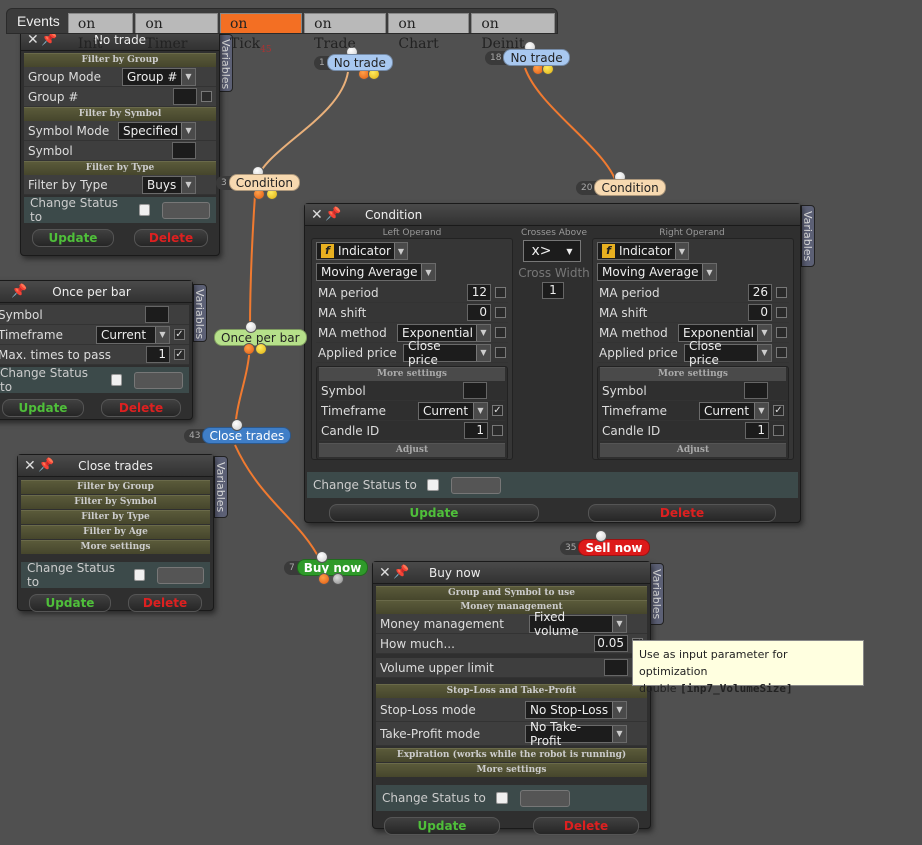  I want to click on node-condition-3: 3 Condition, so click(258, 182).